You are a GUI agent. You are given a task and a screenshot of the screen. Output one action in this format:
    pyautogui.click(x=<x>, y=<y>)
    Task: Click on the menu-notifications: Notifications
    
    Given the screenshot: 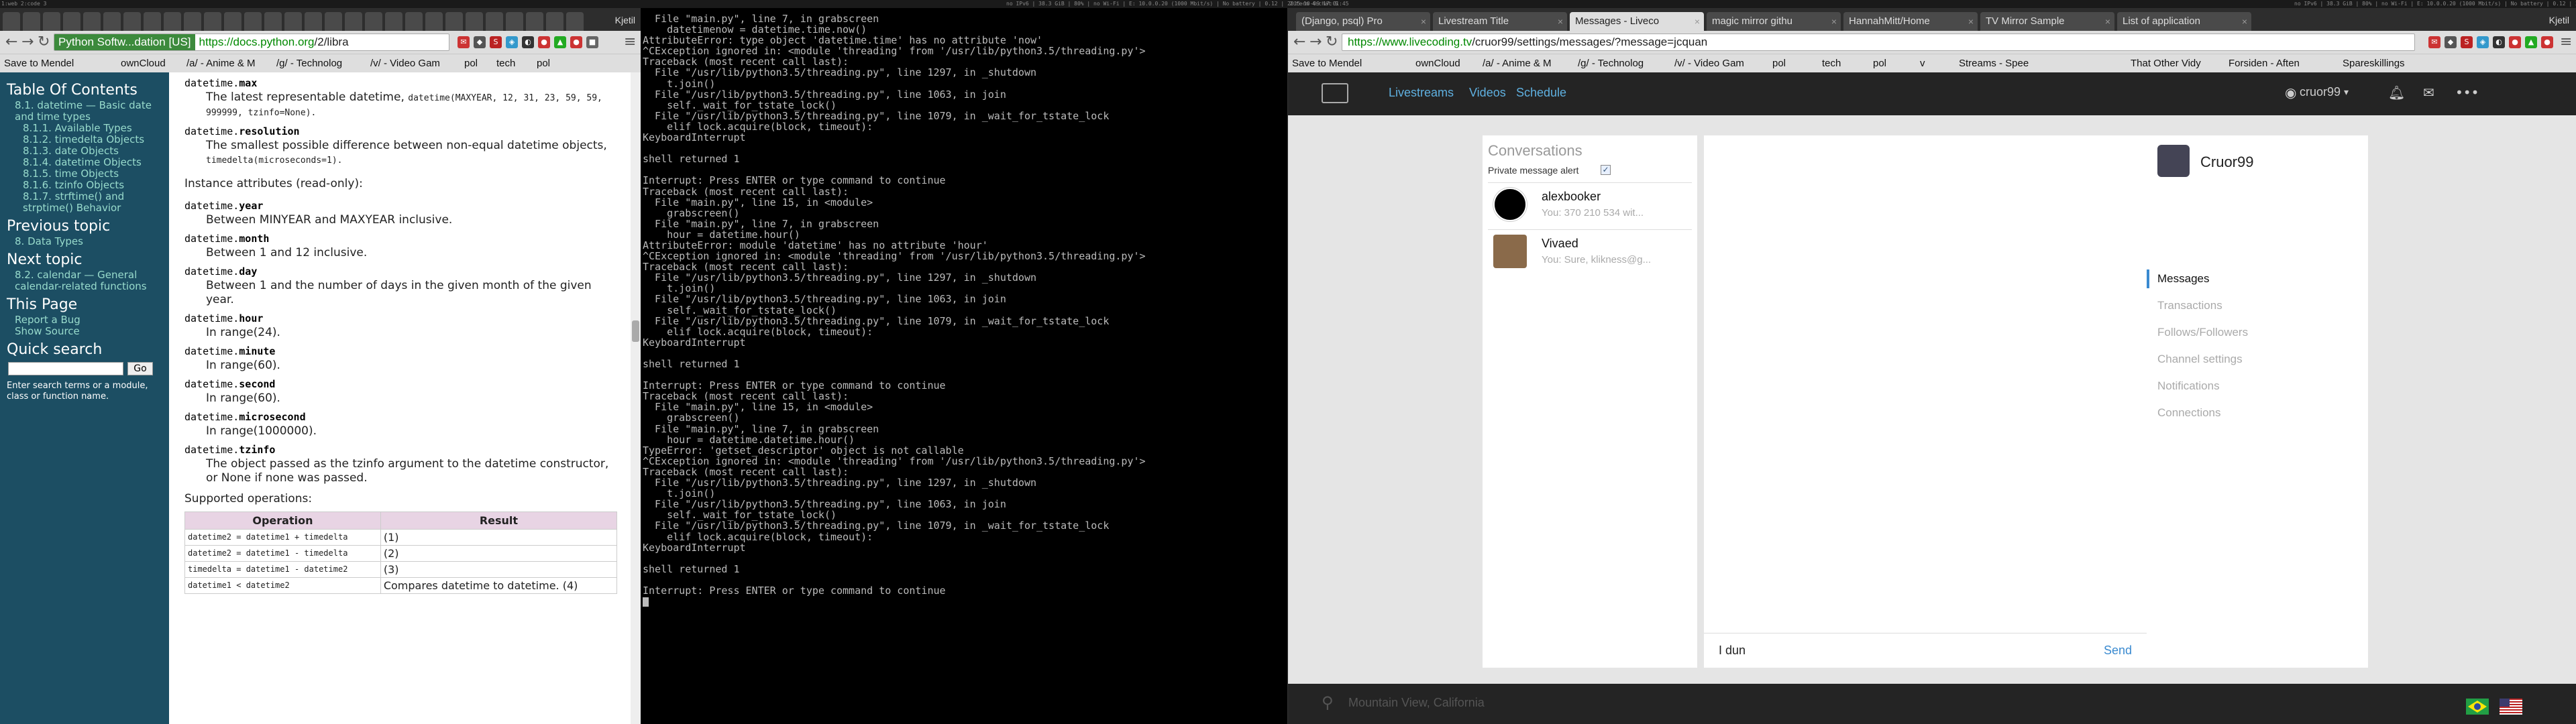 What is the action you would take?
    pyautogui.click(x=2188, y=386)
    